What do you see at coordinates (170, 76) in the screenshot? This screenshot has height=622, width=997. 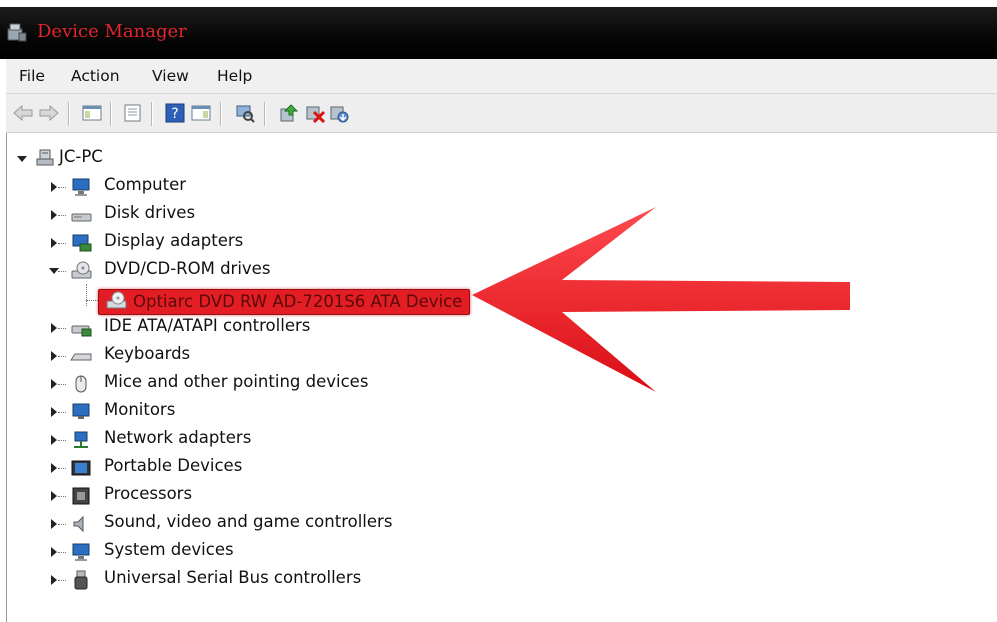 I see `menu-view: View` at bounding box center [170, 76].